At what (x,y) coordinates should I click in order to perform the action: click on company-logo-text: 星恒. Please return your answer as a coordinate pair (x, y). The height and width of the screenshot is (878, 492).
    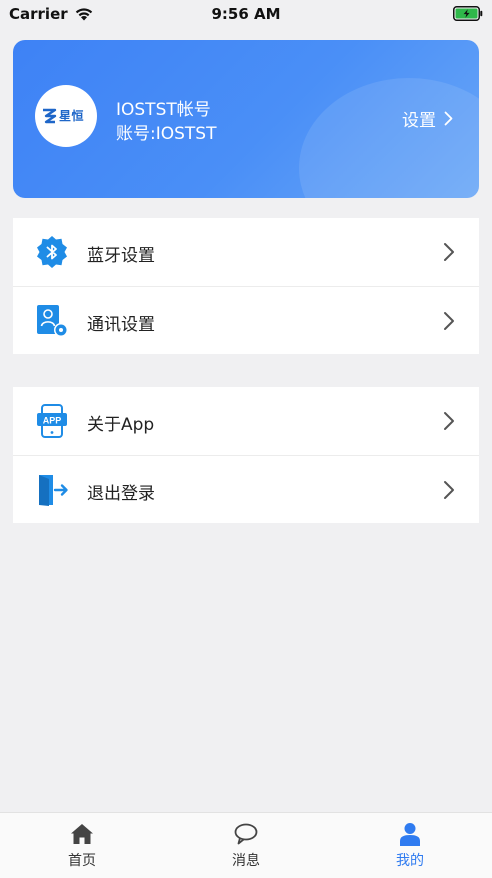
    Looking at the image, I should click on (72, 116).